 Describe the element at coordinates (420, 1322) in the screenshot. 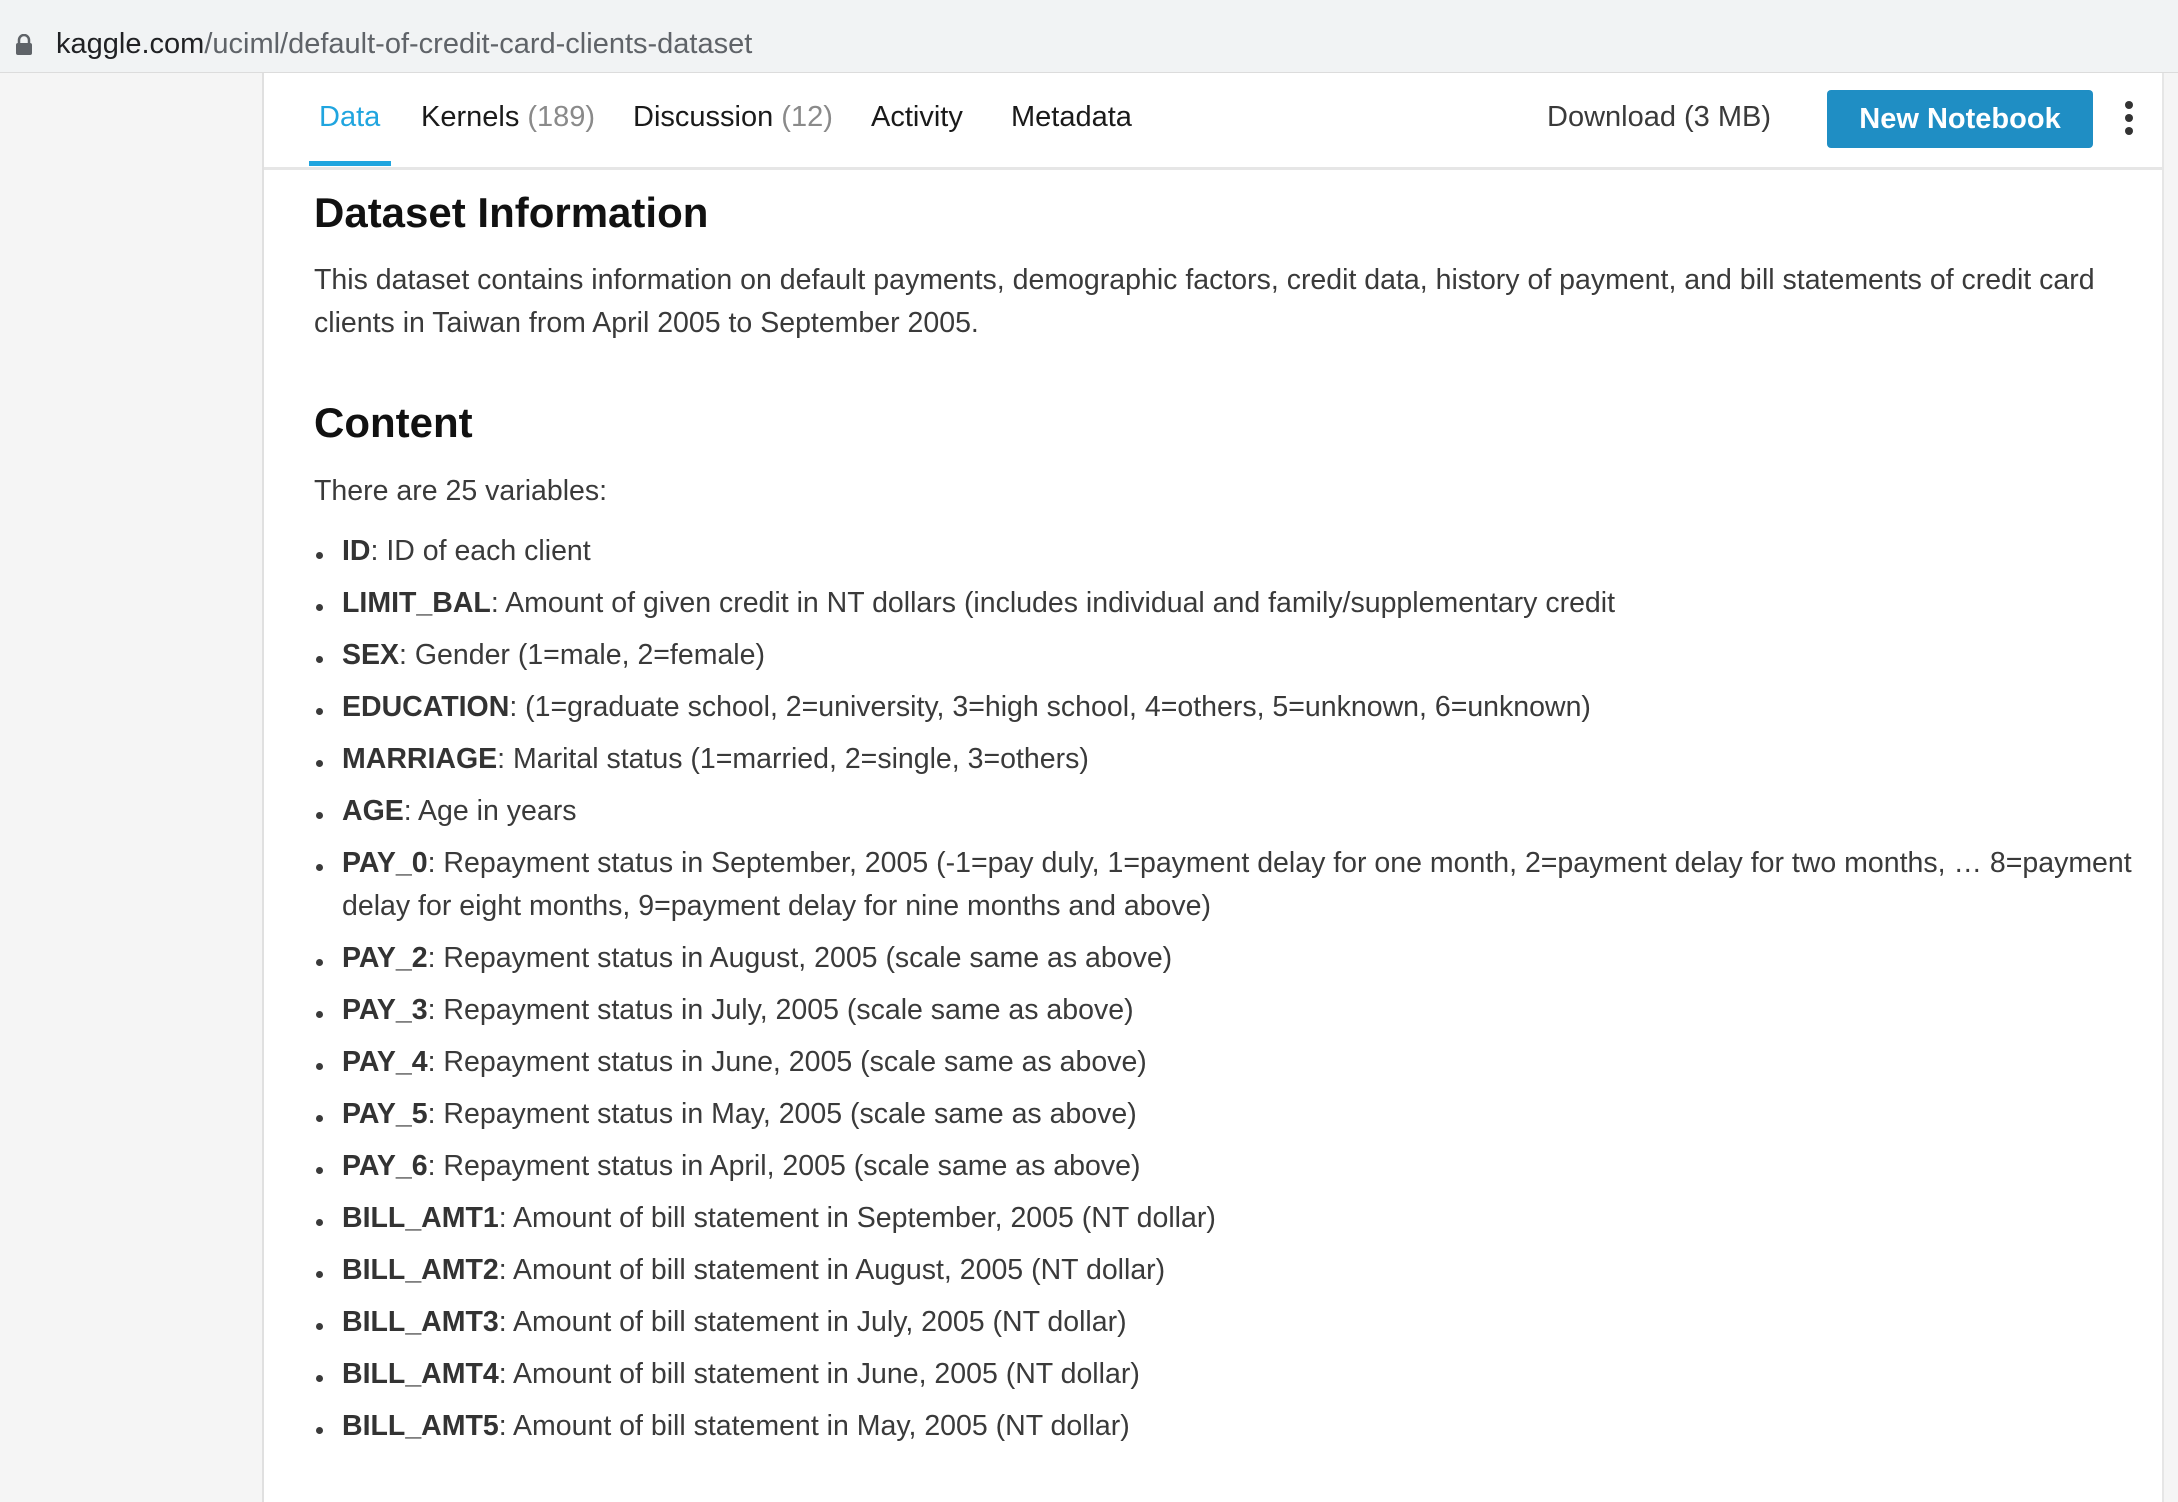

I see `variable-name: BILL_AMT3` at that location.